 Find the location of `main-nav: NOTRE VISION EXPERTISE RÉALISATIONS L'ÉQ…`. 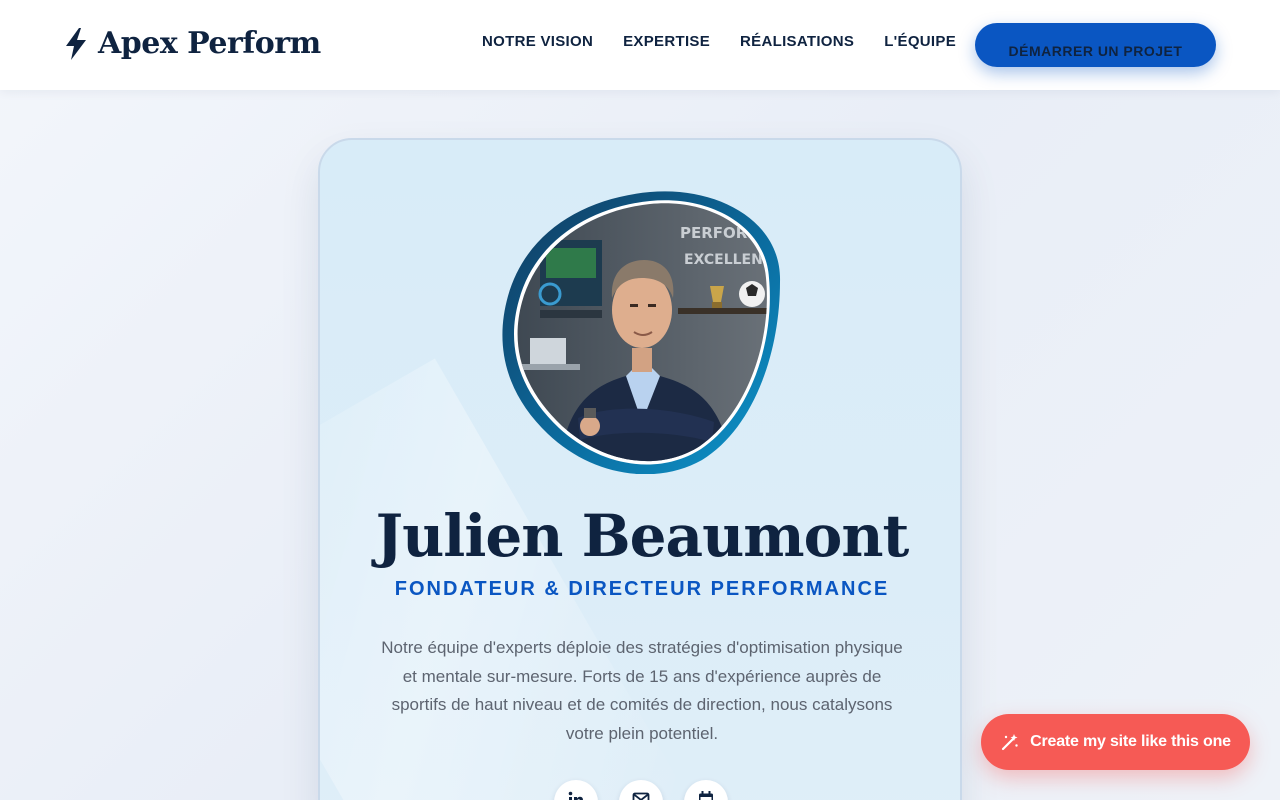

main-nav: NOTRE VISION EXPERTISE RÉALISATIONS L'ÉQ… is located at coordinates (719, 41).